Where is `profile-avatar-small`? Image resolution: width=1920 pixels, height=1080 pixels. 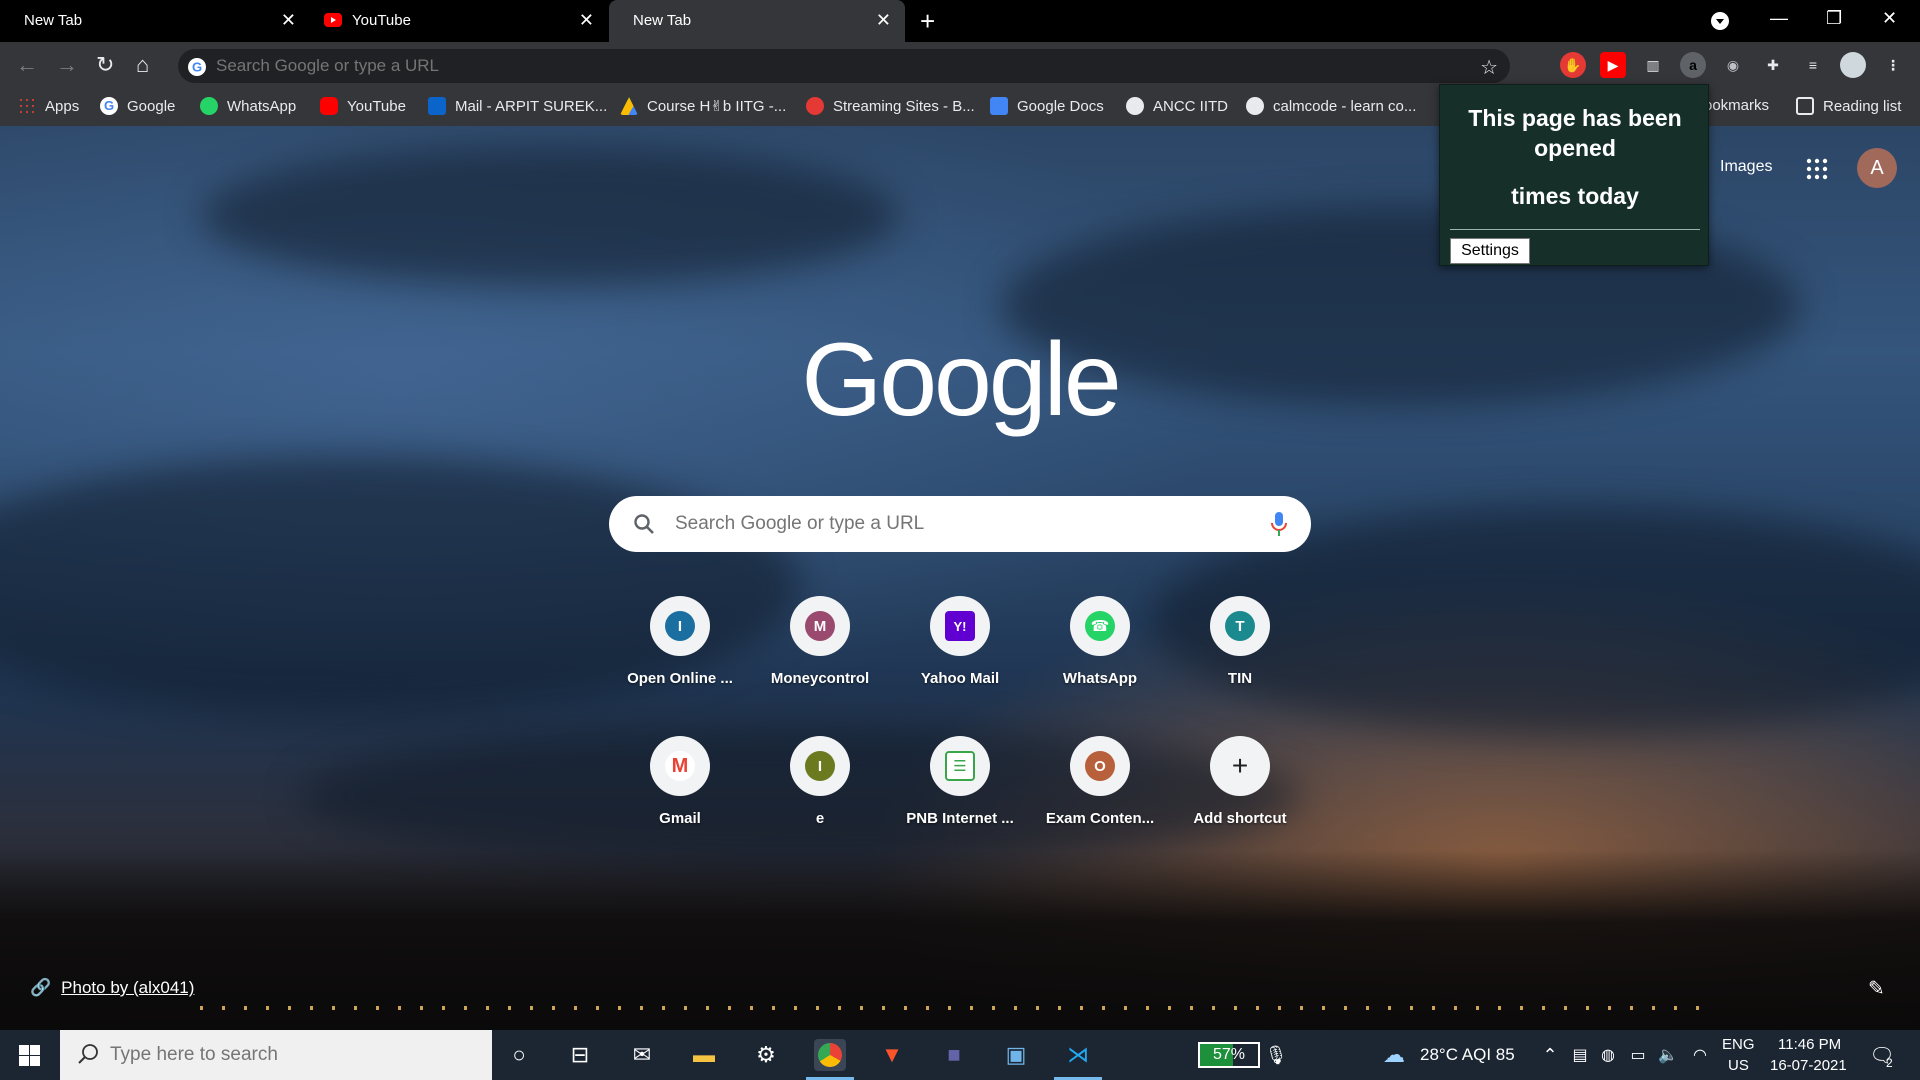
profile-avatar-small is located at coordinates (1853, 65).